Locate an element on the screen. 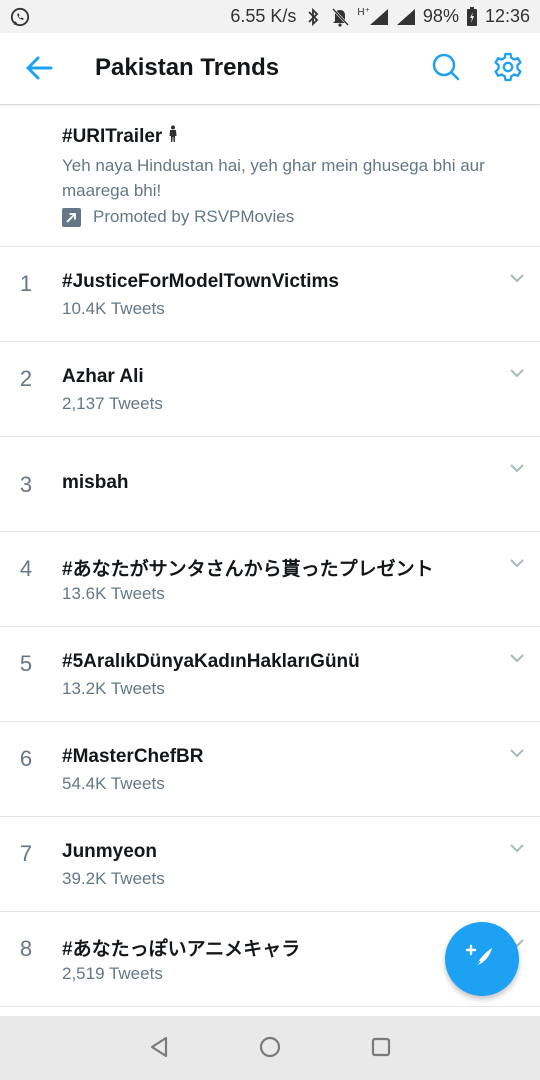 The height and width of the screenshot is (1080, 540). trend-row-6: 6 #MasterChefBR 54.4K Tweets is located at coordinates (270, 769).